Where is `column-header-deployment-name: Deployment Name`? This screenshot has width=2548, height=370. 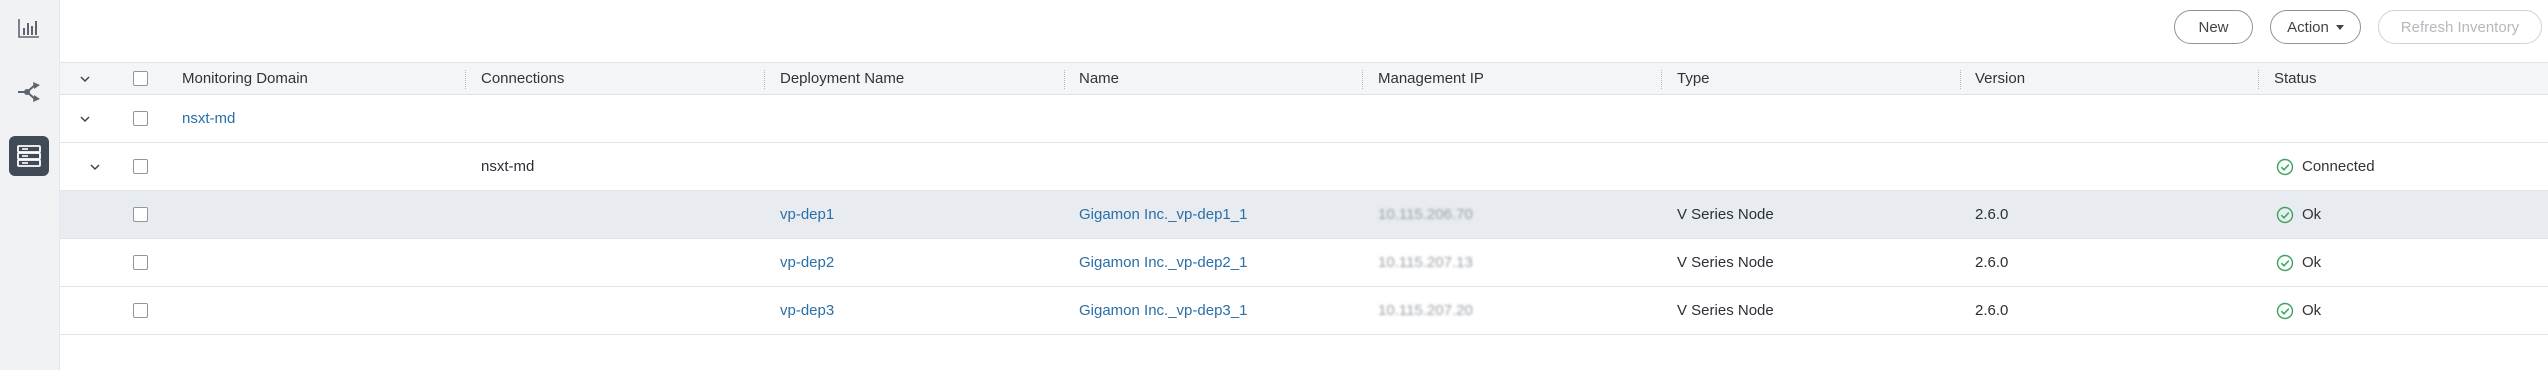 column-header-deployment-name: Deployment Name is located at coordinates (842, 78).